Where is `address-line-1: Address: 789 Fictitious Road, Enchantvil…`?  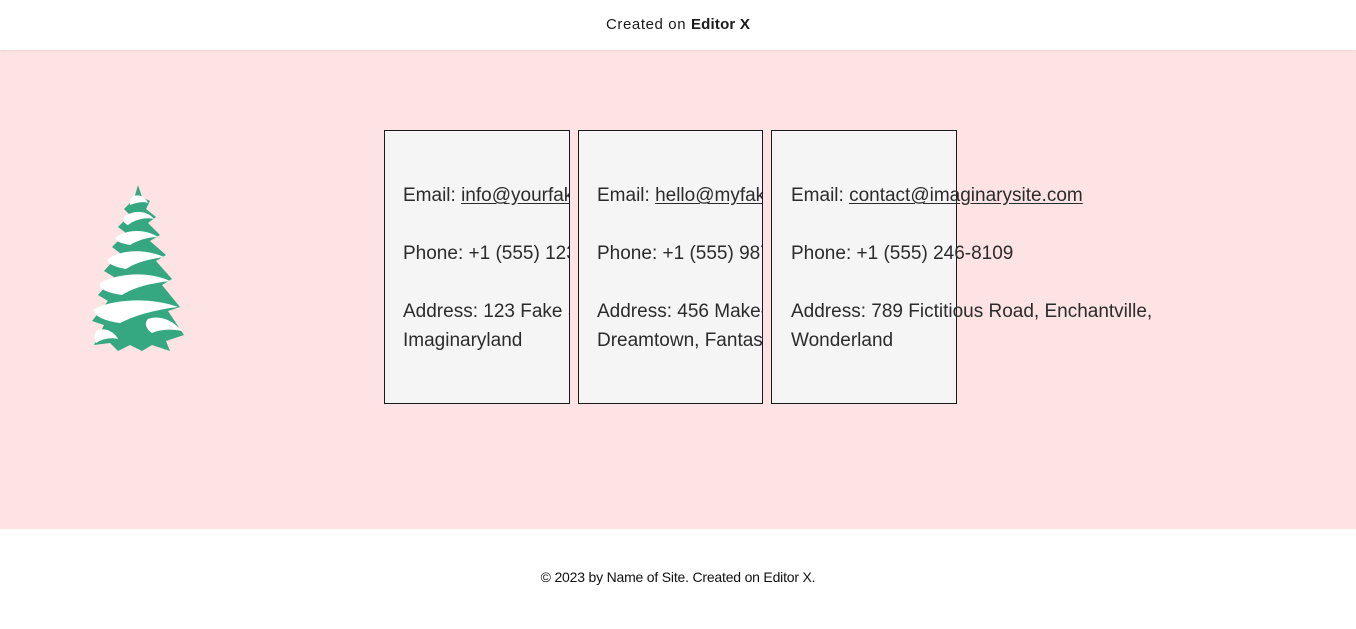
address-line-1: Address: 789 Fictitious Road, Enchantvil… is located at coordinates (972, 311).